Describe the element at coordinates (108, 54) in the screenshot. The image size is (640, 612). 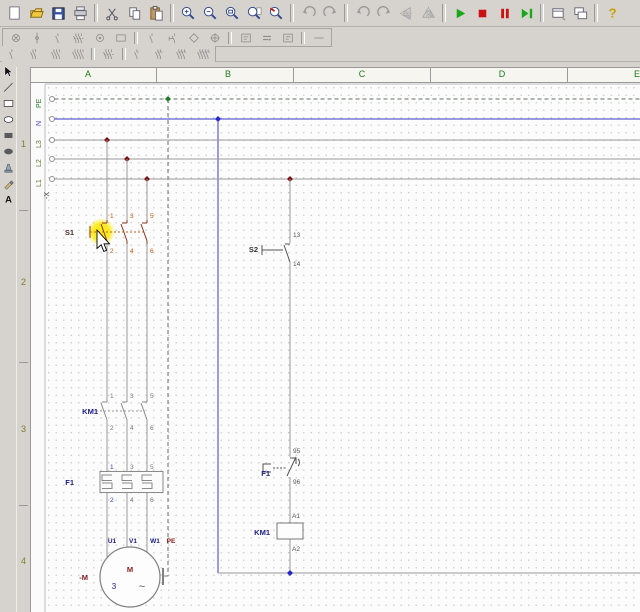
I see `contact-3pole-linked-icon` at that location.